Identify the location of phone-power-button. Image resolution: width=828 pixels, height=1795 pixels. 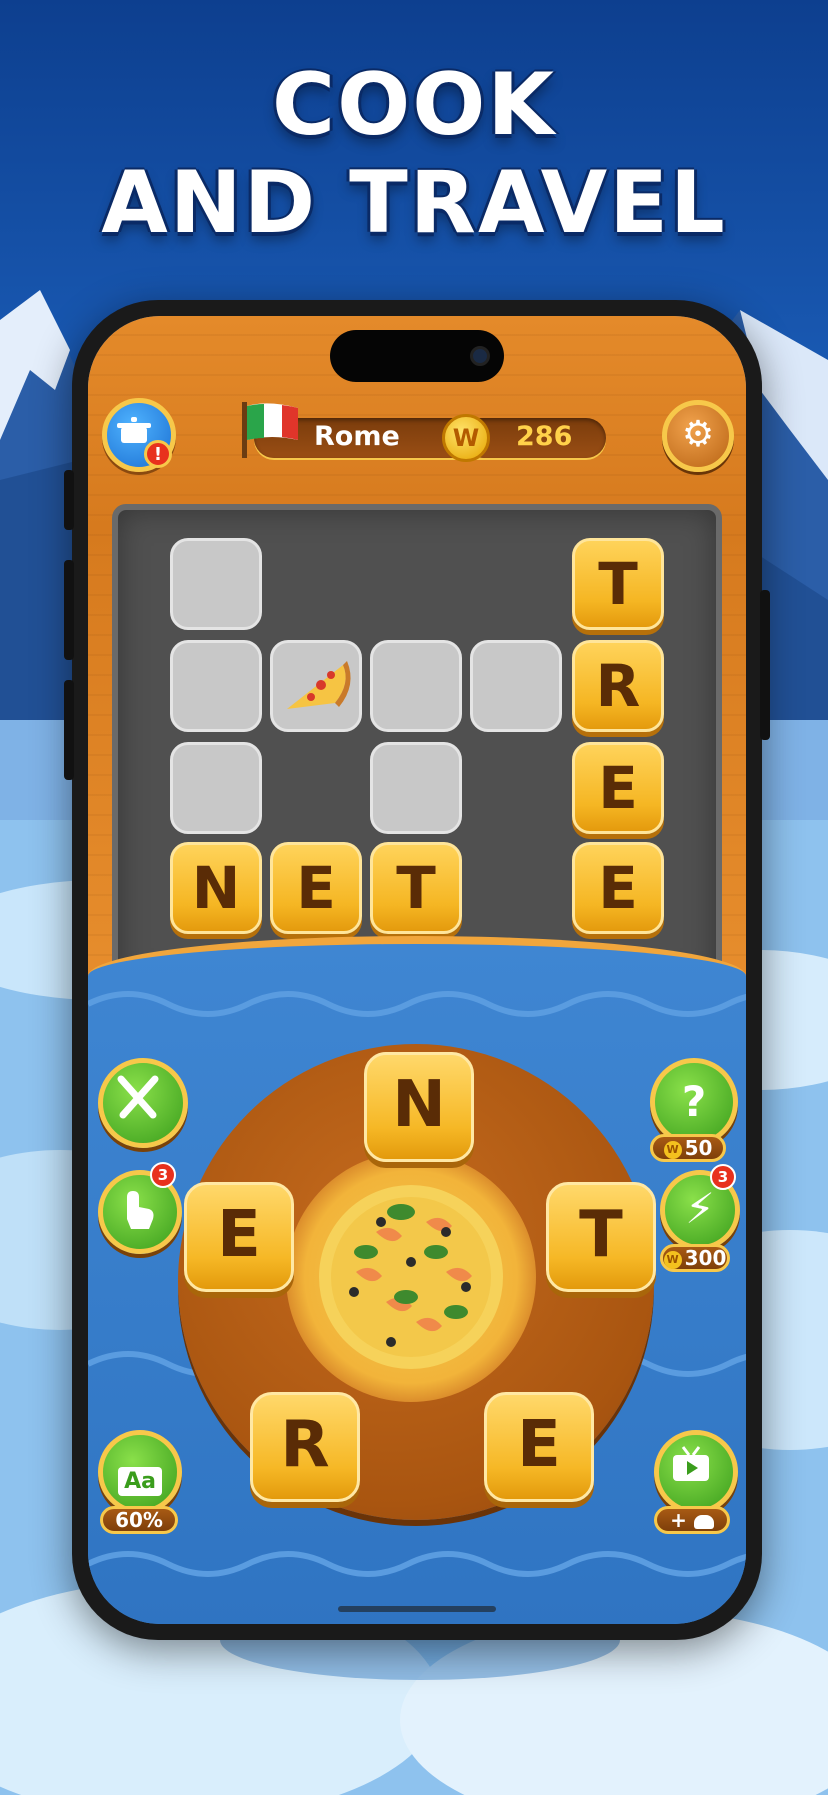
(765, 665).